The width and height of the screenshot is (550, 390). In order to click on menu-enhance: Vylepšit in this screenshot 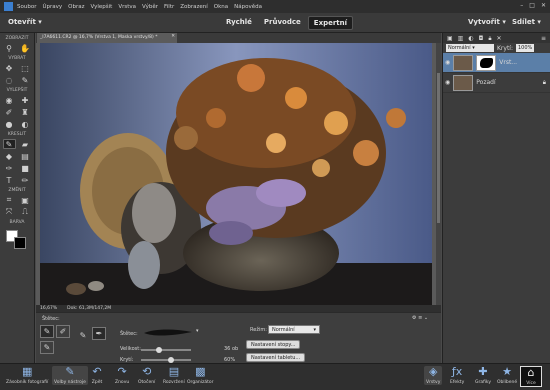, I will do `click(101, 7)`.